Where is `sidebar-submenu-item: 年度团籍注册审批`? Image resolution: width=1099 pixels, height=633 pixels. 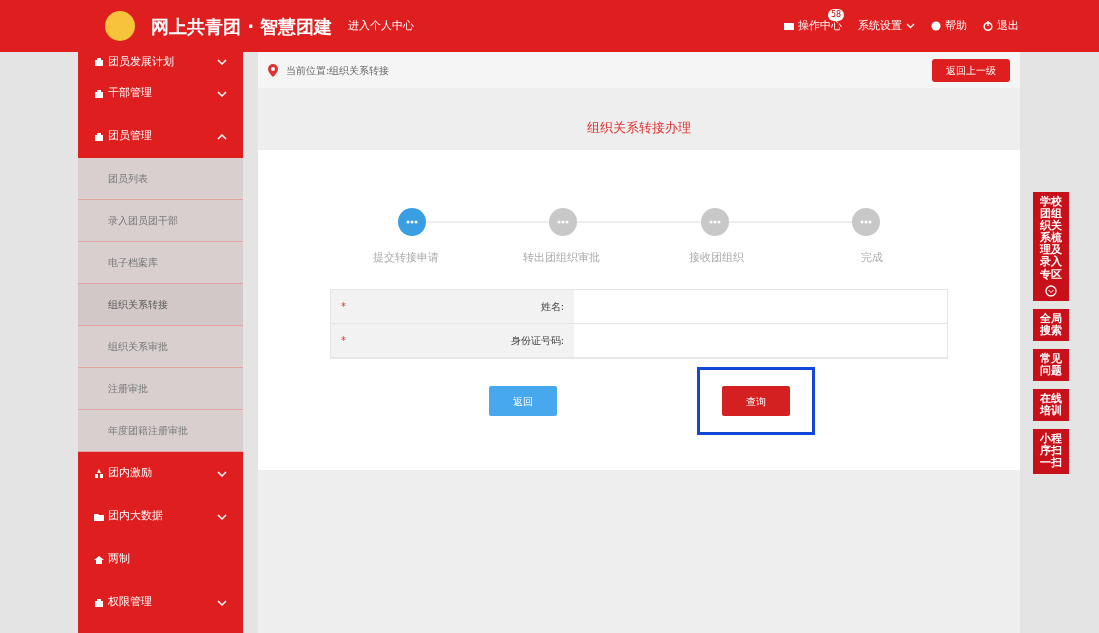 sidebar-submenu-item: 年度团籍注册审批 is located at coordinates (160, 431).